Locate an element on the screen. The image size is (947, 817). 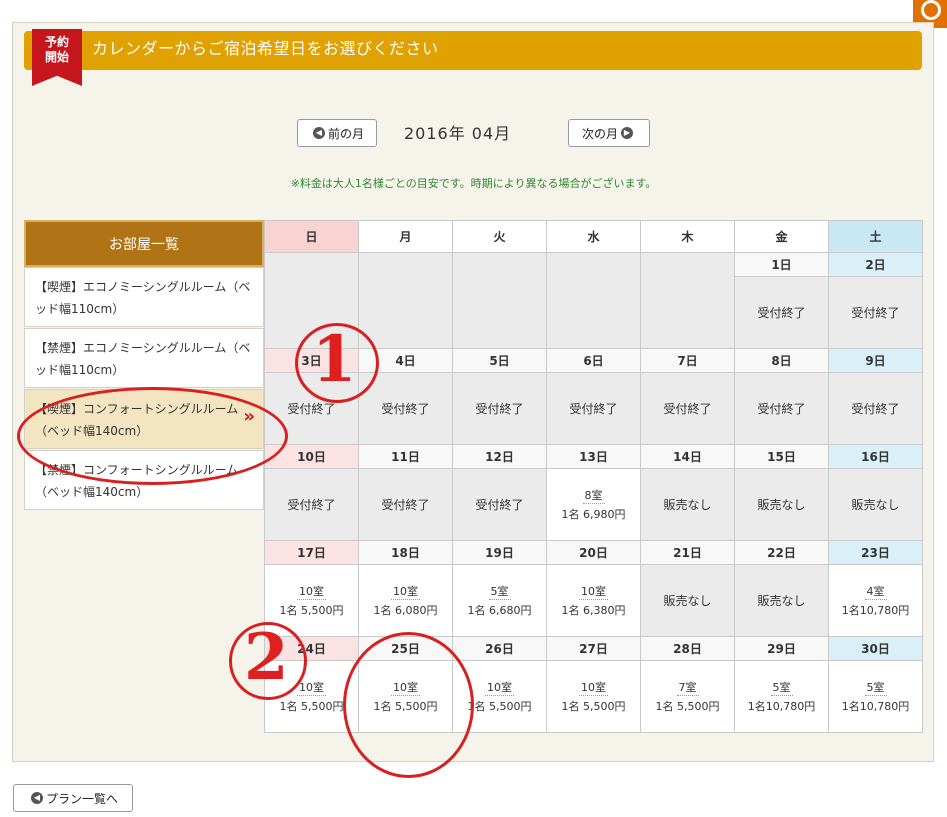
day-number: 5日 is located at coordinates (499, 360).